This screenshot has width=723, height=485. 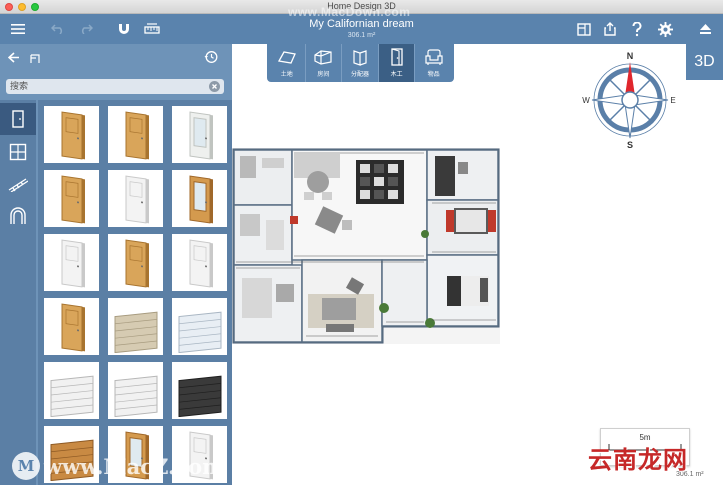 I want to click on hamburger-icon, so click(x=18, y=29).